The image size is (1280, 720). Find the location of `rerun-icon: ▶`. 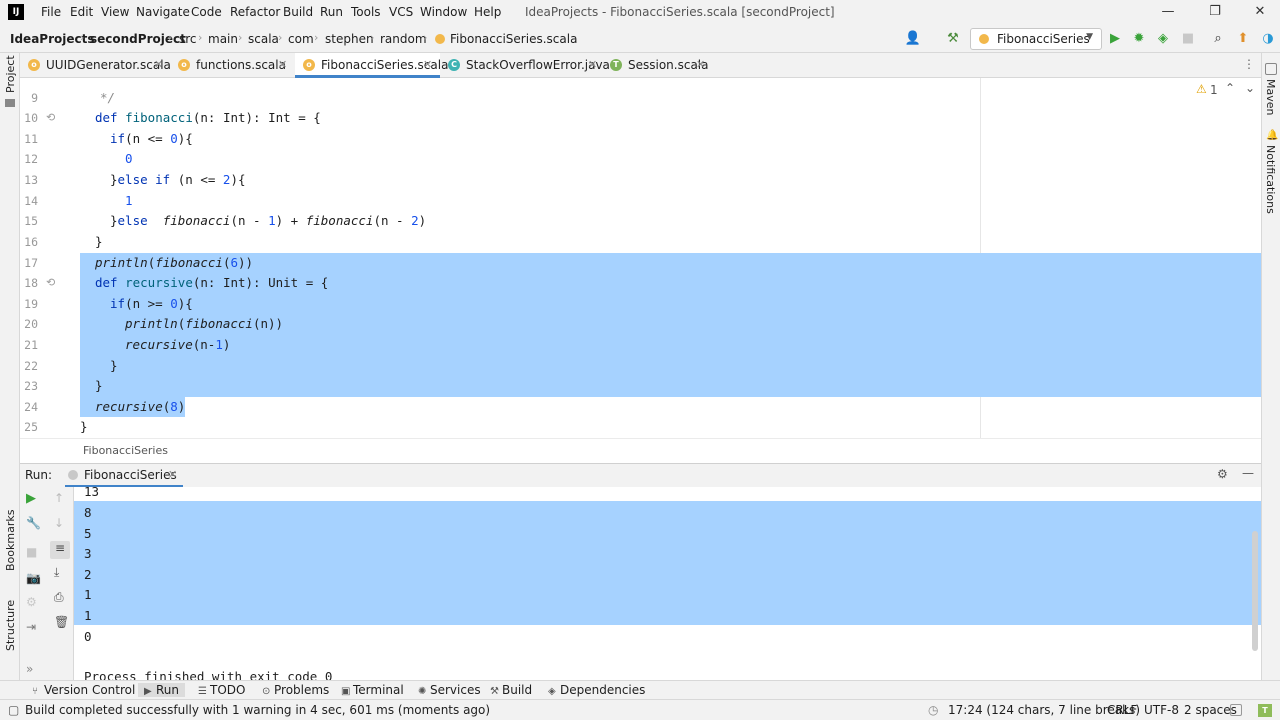

rerun-icon: ▶ is located at coordinates (31, 498).